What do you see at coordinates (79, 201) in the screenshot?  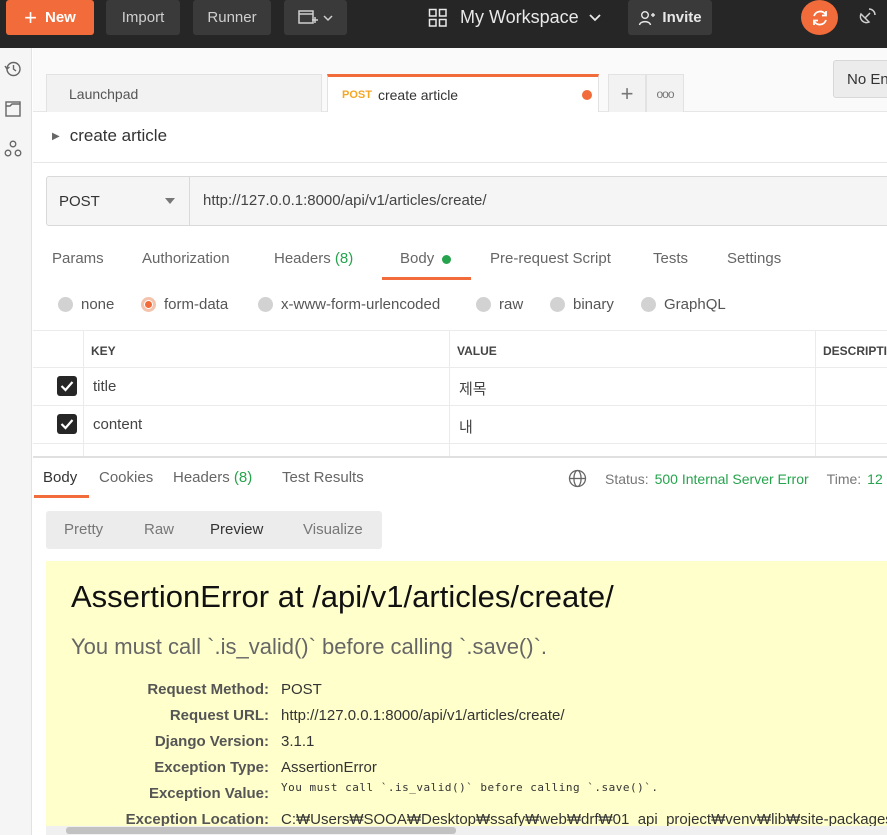 I see `method-select-value: POST` at bounding box center [79, 201].